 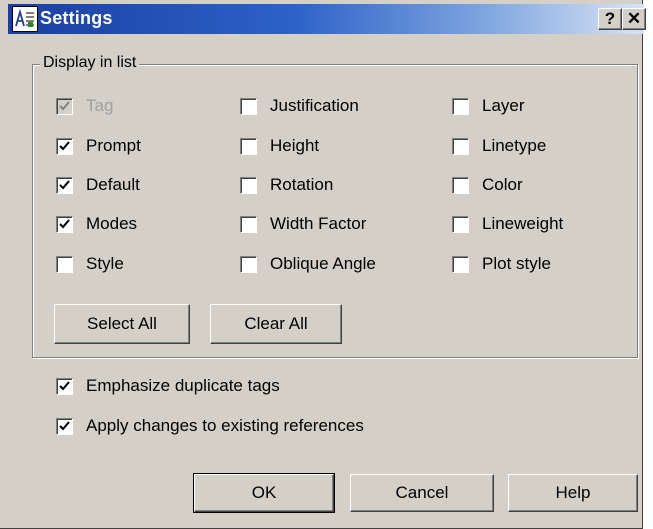 I want to click on app-icon, so click(x=25, y=19).